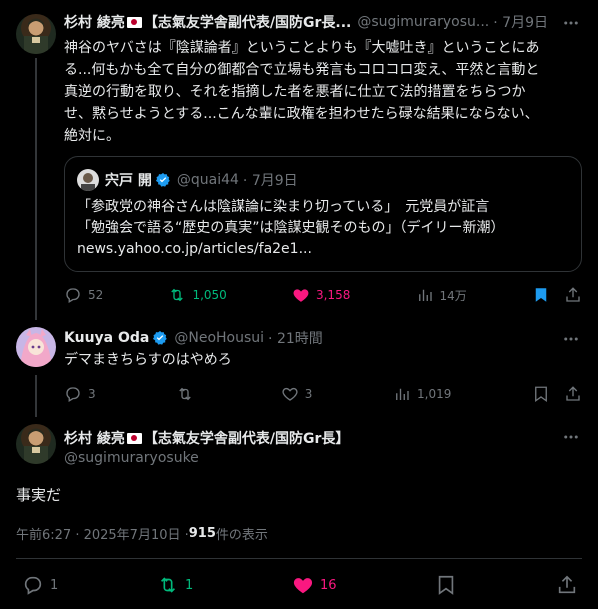 This screenshot has height=609, width=598. I want to click on author-name: Kuuya Oda, so click(106, 338).